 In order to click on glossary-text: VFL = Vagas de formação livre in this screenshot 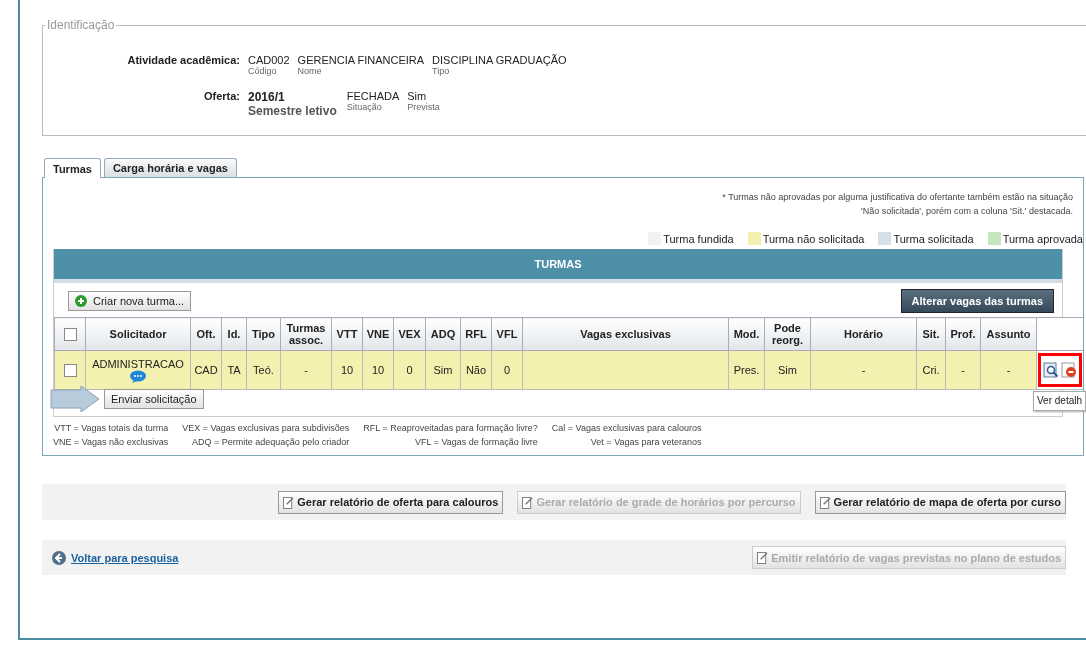, I will do `click(476, 442)`.